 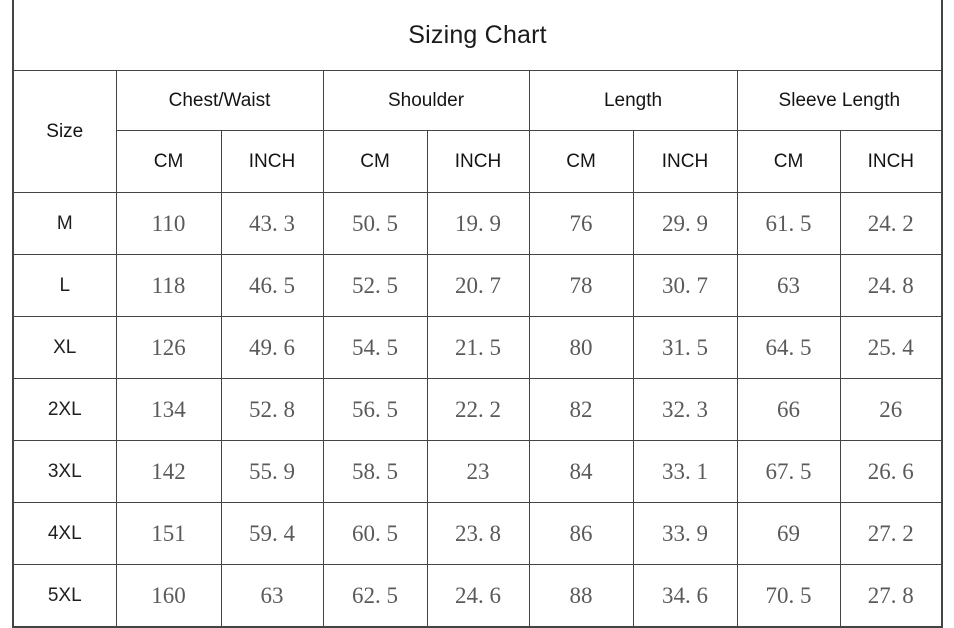 I want to click on column-header-length: Length, so click(x=633, y=100).